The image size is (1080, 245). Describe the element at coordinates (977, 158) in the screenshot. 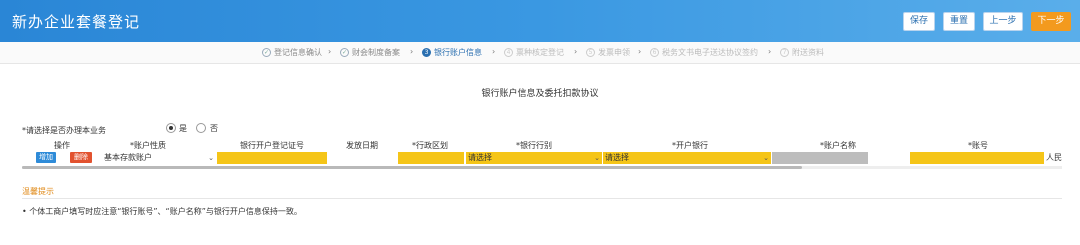

I see `account-no-input` at that location.